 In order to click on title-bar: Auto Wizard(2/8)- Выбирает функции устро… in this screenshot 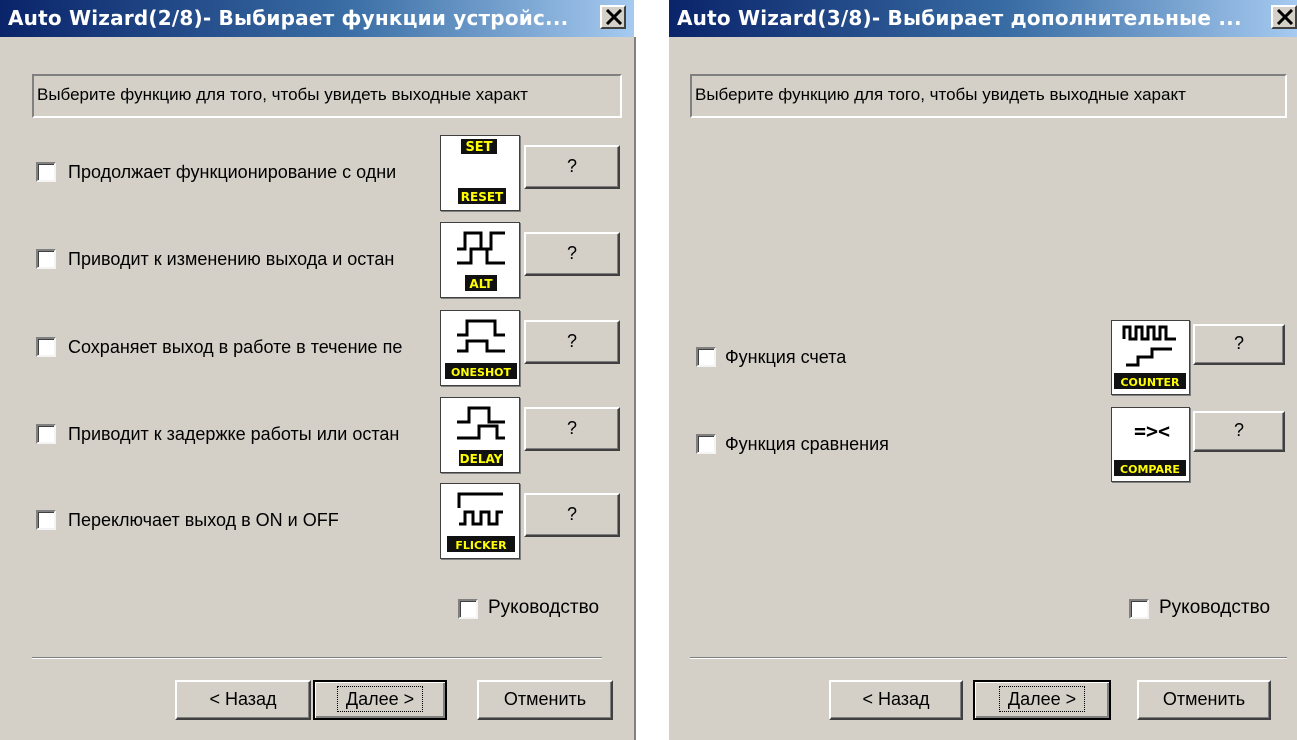, I will do `click(317, 18)`.